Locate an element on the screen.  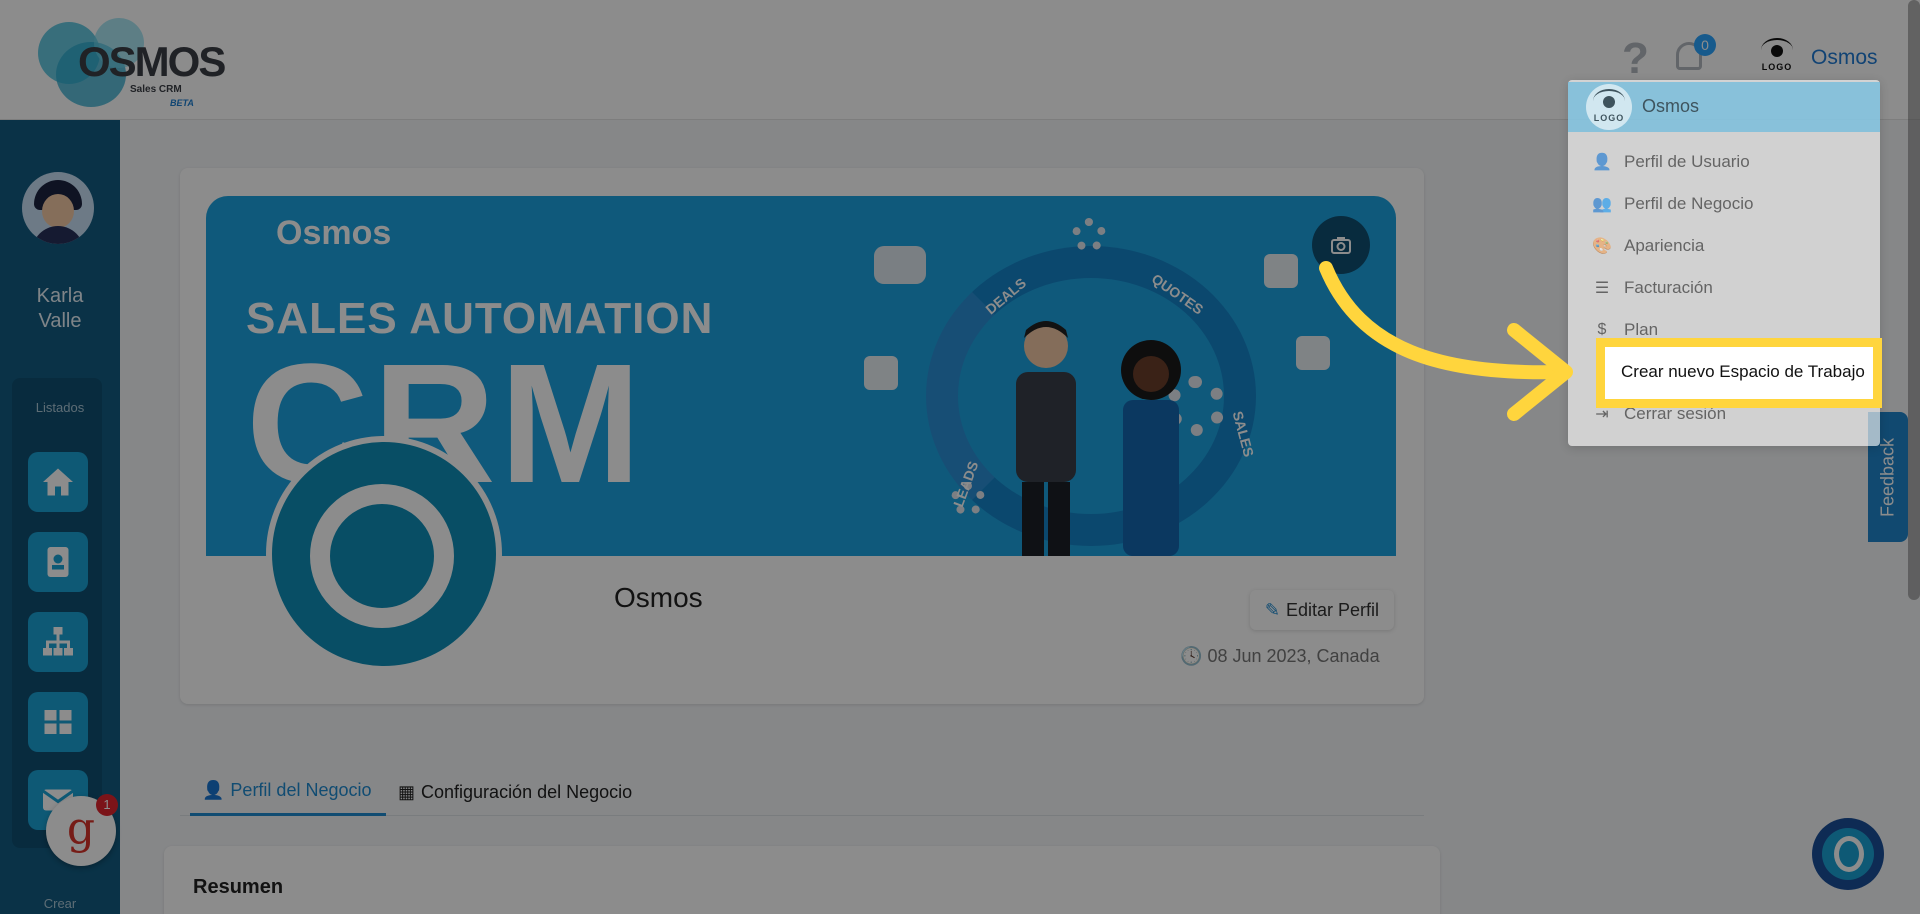
menu-item-perfil-negocio: 👥 Perfil de Negocio is located at coordinates (1672, 204).